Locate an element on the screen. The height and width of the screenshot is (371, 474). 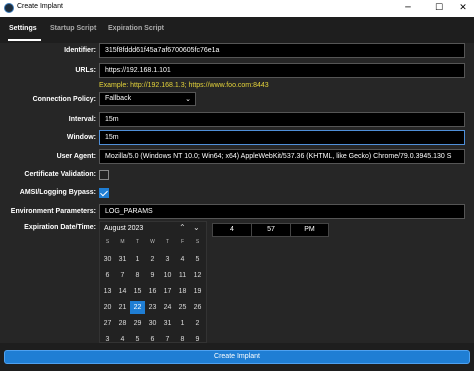
connection-policy-label: Connection Policy: is located at coordinates (64, 99).